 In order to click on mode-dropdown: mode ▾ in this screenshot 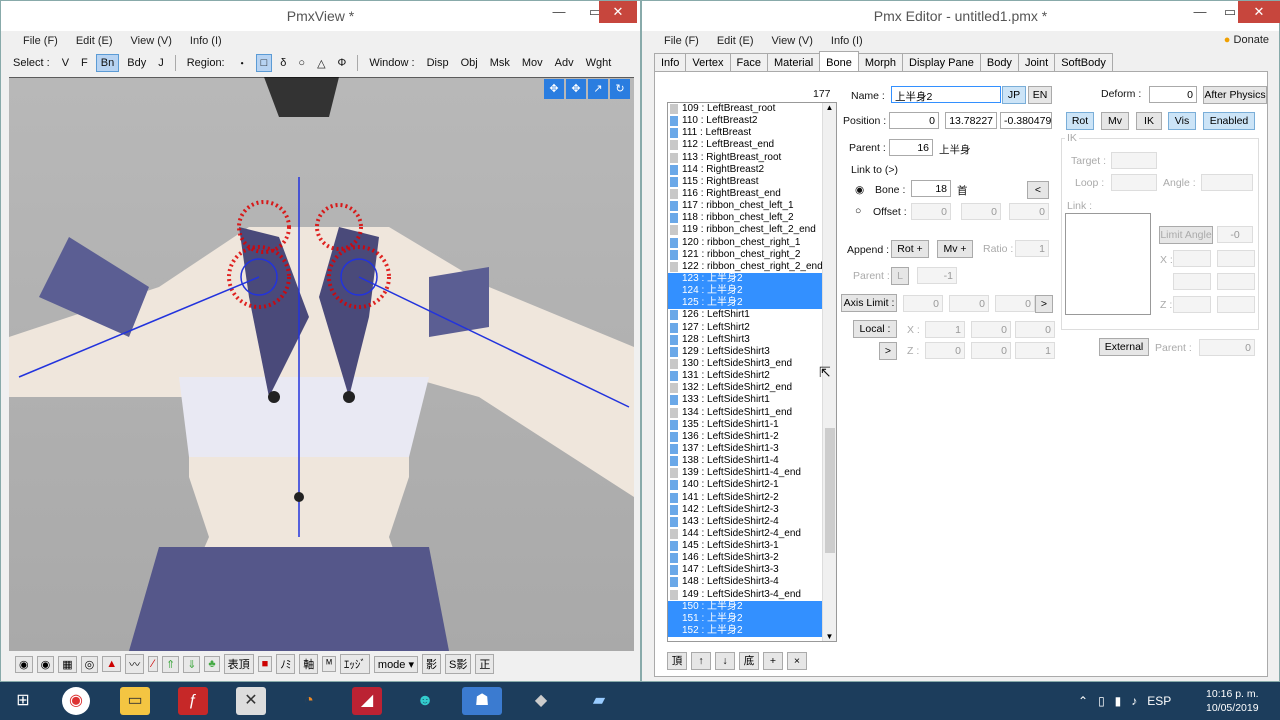, I will do `click(395, 664)`.